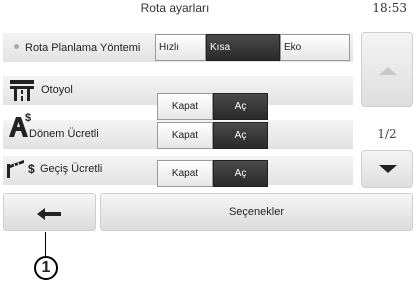  Describe the element at coordinates (185, 106) in the screenshot. I see `highway-off-button: Kapat` at that location.